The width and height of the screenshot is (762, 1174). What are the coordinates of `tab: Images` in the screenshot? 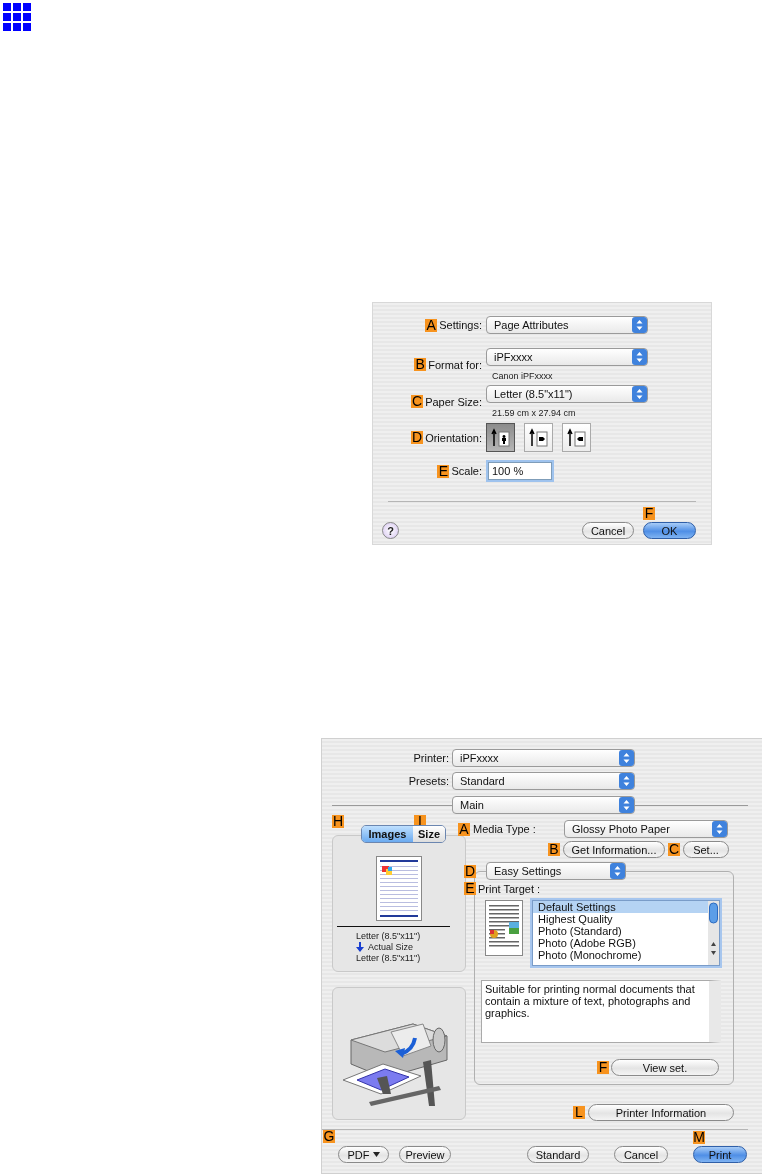 It's located at (387, 834).